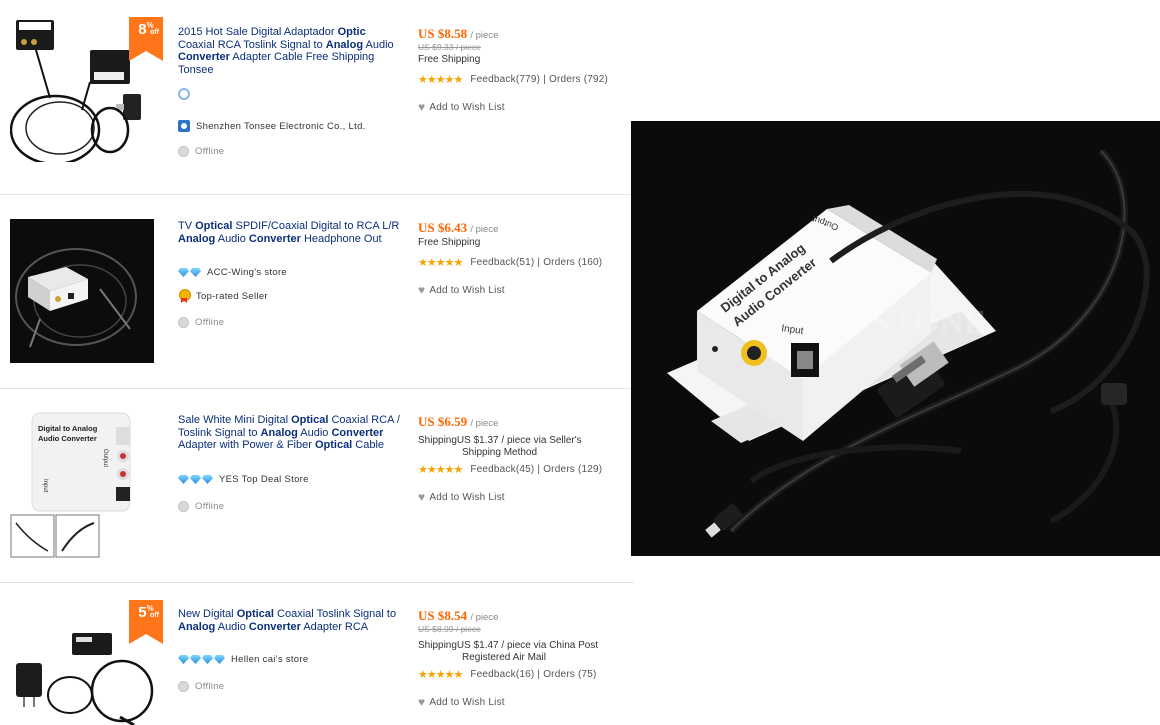  What do you see at coordinates (536, 262) in the screenshot?
I see `rating-stats: Feedback(51) | Orders (160)` at bounding box center [536, 262].